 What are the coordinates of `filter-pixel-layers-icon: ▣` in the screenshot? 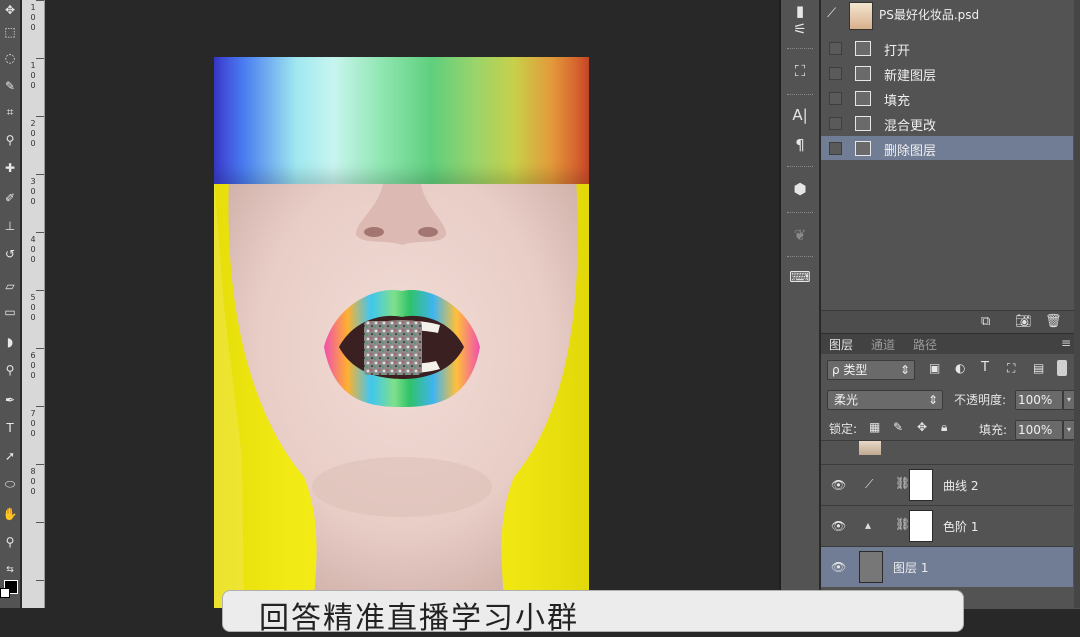 It's located at (934, 368).